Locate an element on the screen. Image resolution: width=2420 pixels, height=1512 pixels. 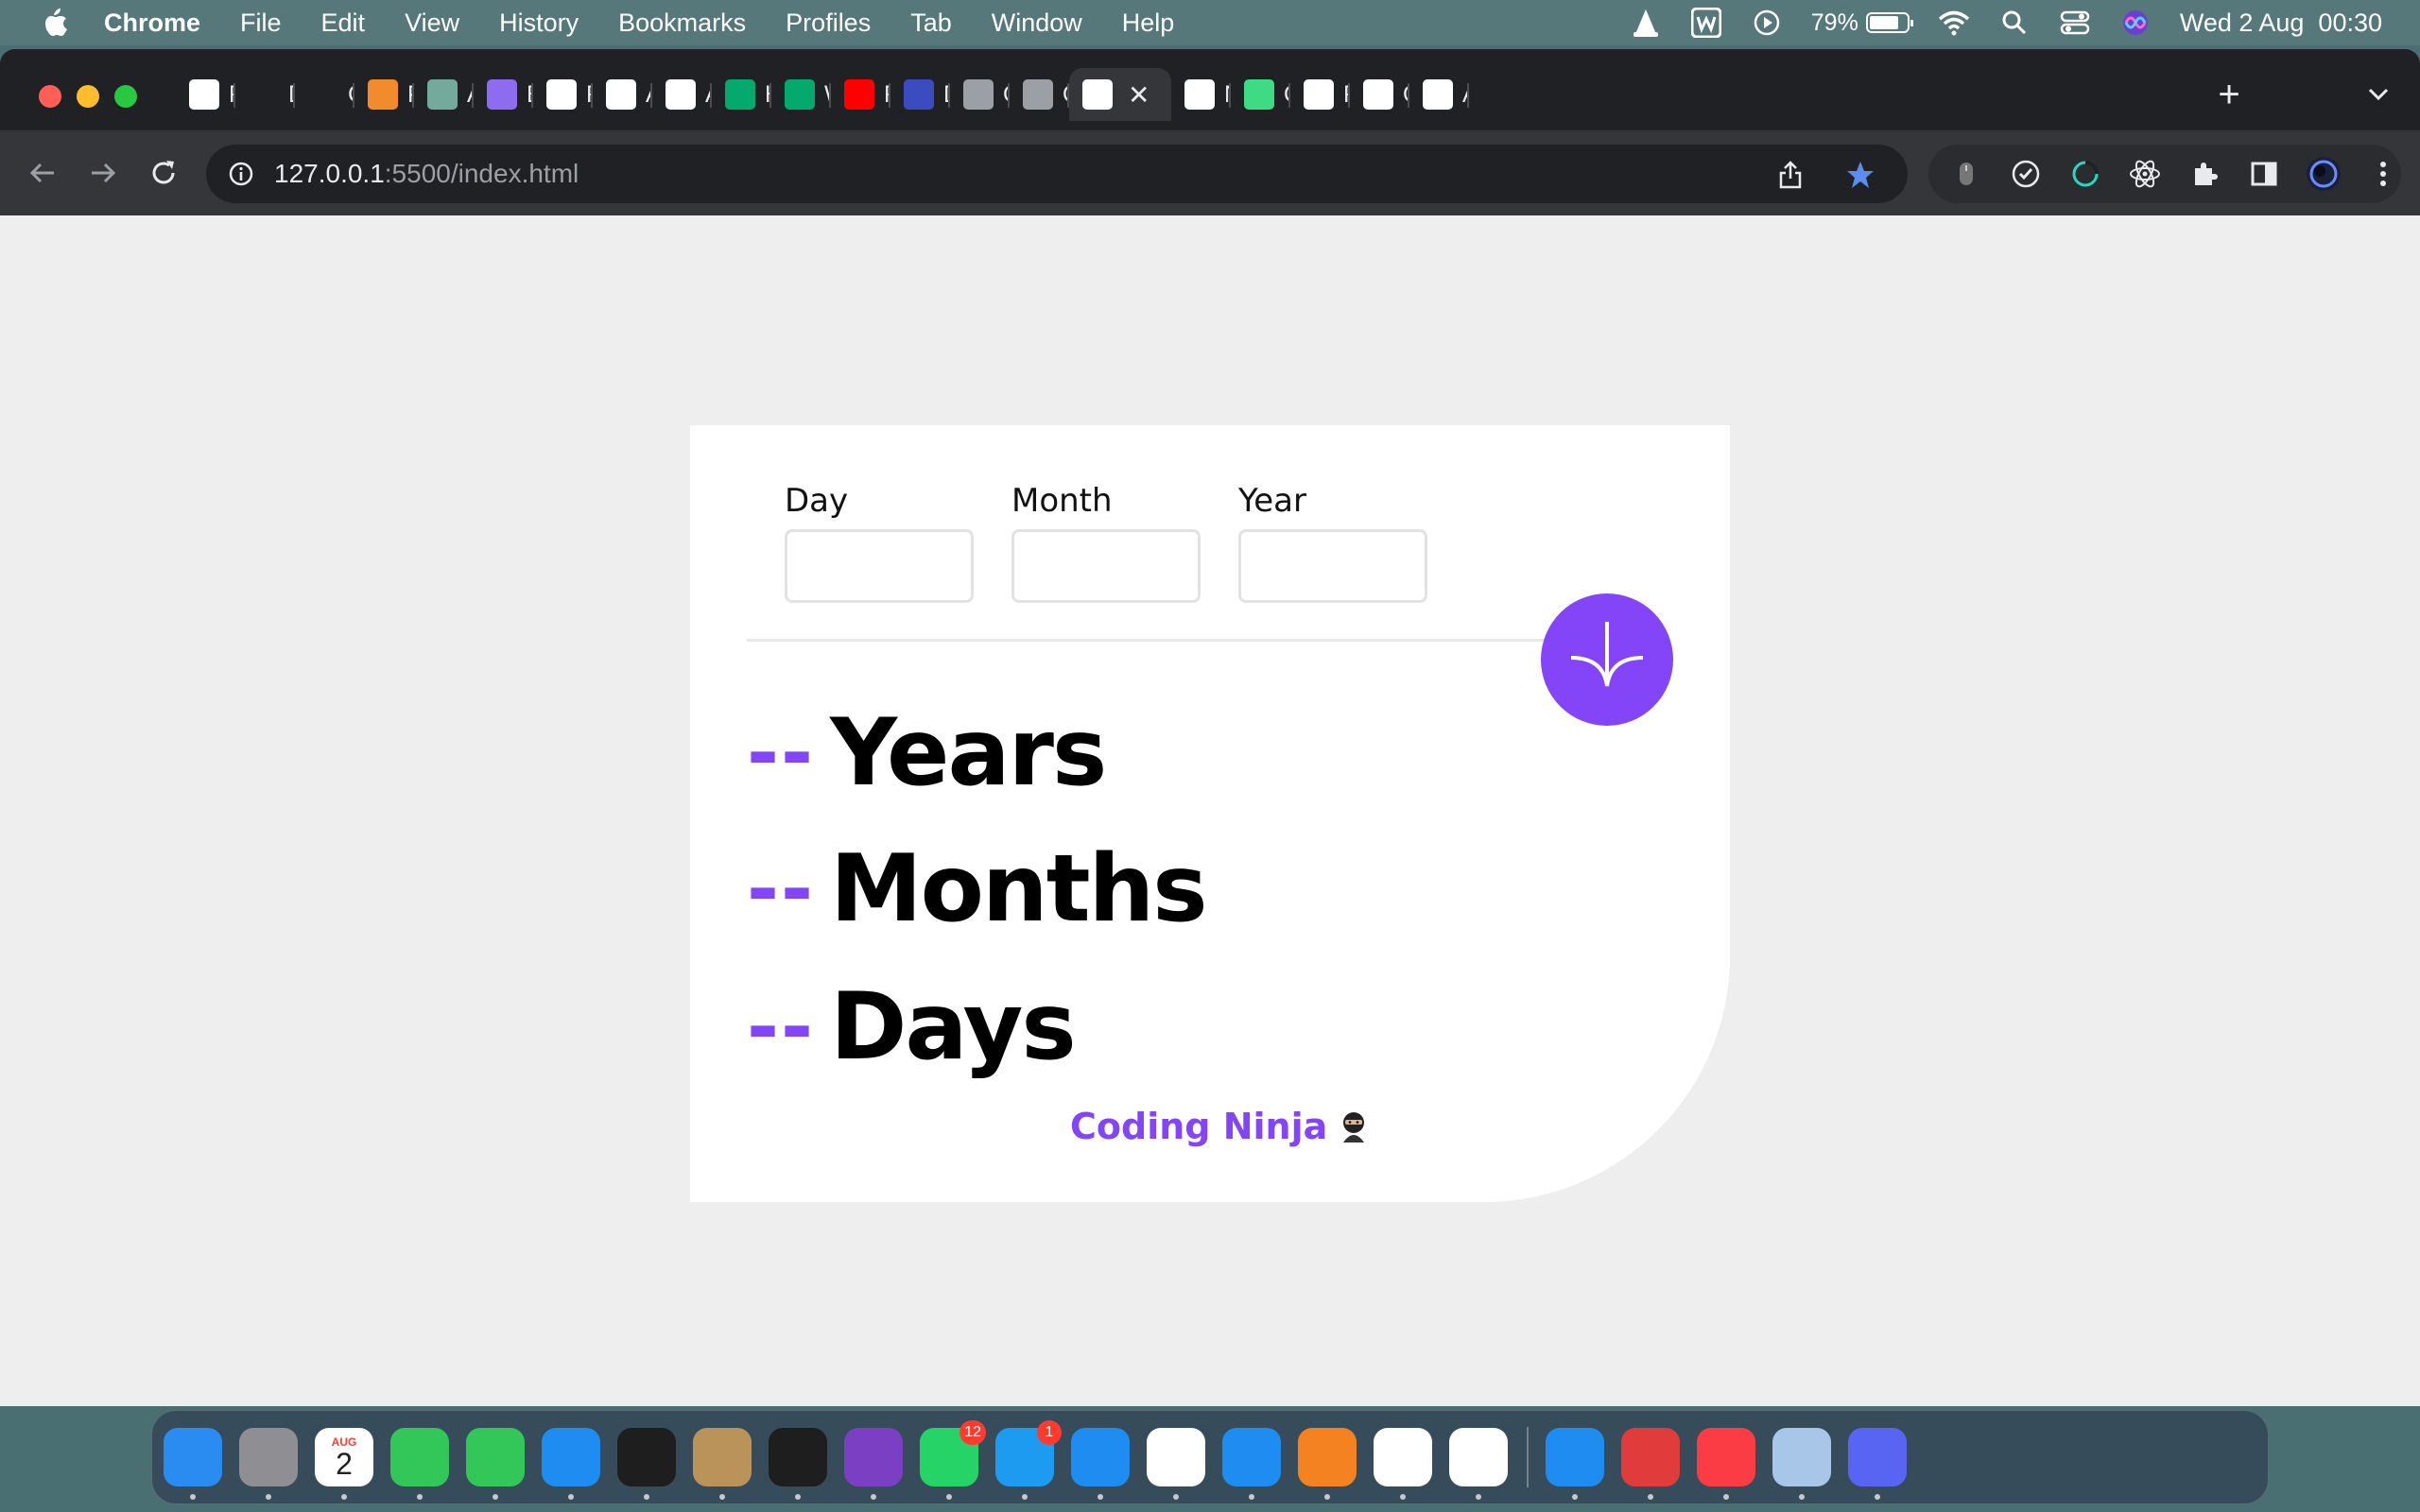
day-field: Day is located at coordinates (879, 542).